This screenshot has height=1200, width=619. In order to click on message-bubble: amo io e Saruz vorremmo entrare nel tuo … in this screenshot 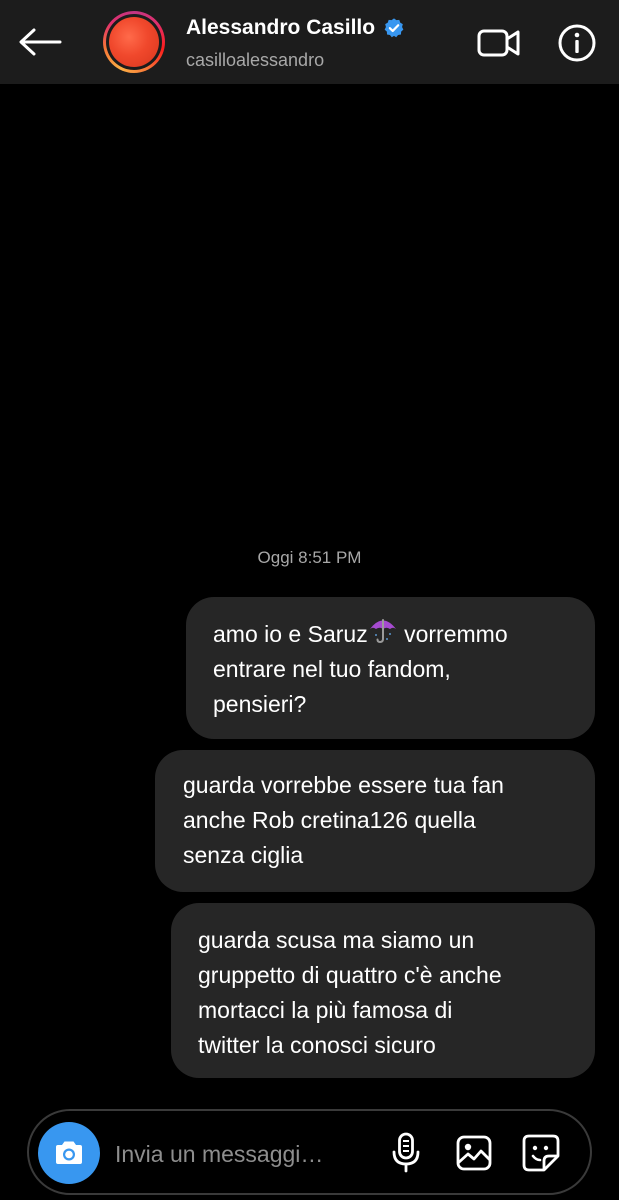, I will do `click(390, 668)`.